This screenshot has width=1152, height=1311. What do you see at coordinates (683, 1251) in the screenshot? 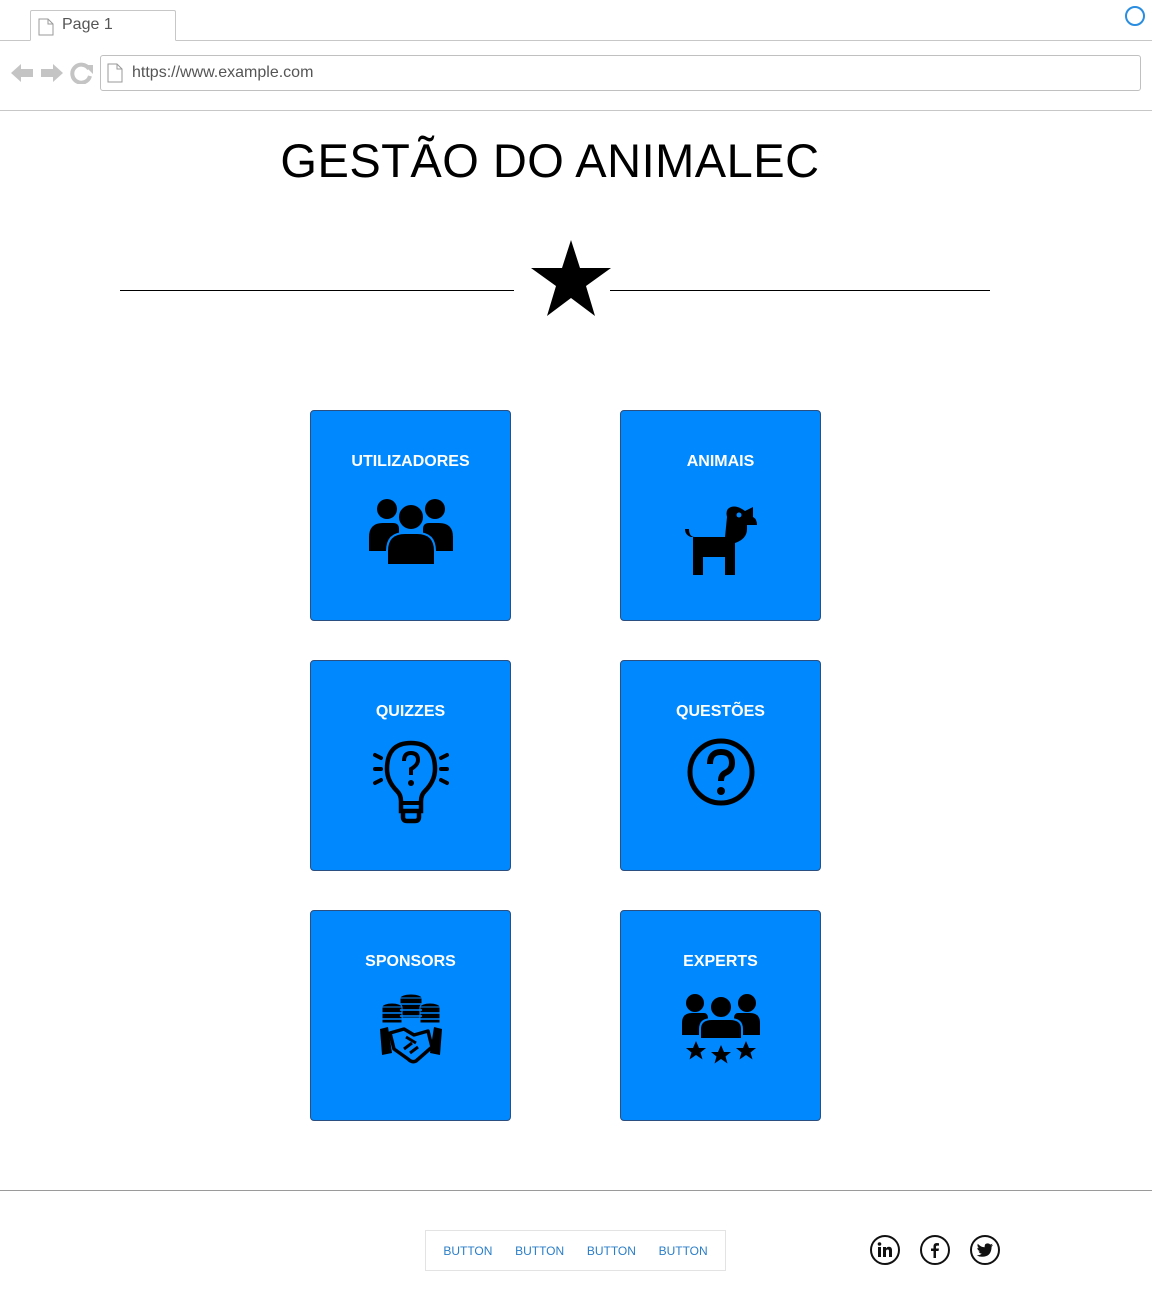
I see `footer-button-4: BUTTON` at bounding box center [683, 1251].